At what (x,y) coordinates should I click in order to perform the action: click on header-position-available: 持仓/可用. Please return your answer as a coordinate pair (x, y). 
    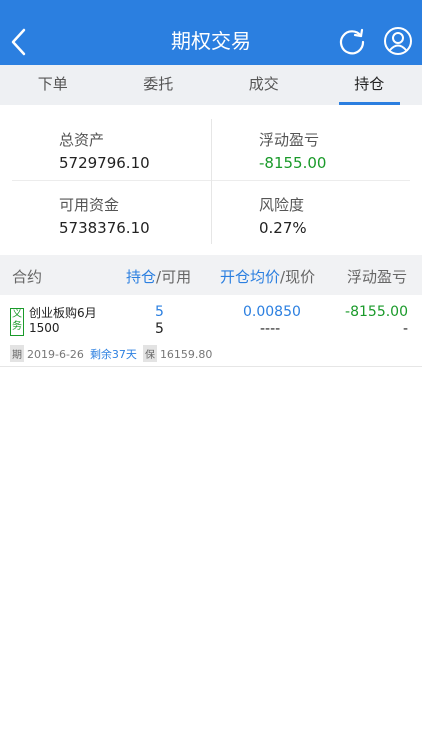
    Looking at the image, I should click on (158, 276).